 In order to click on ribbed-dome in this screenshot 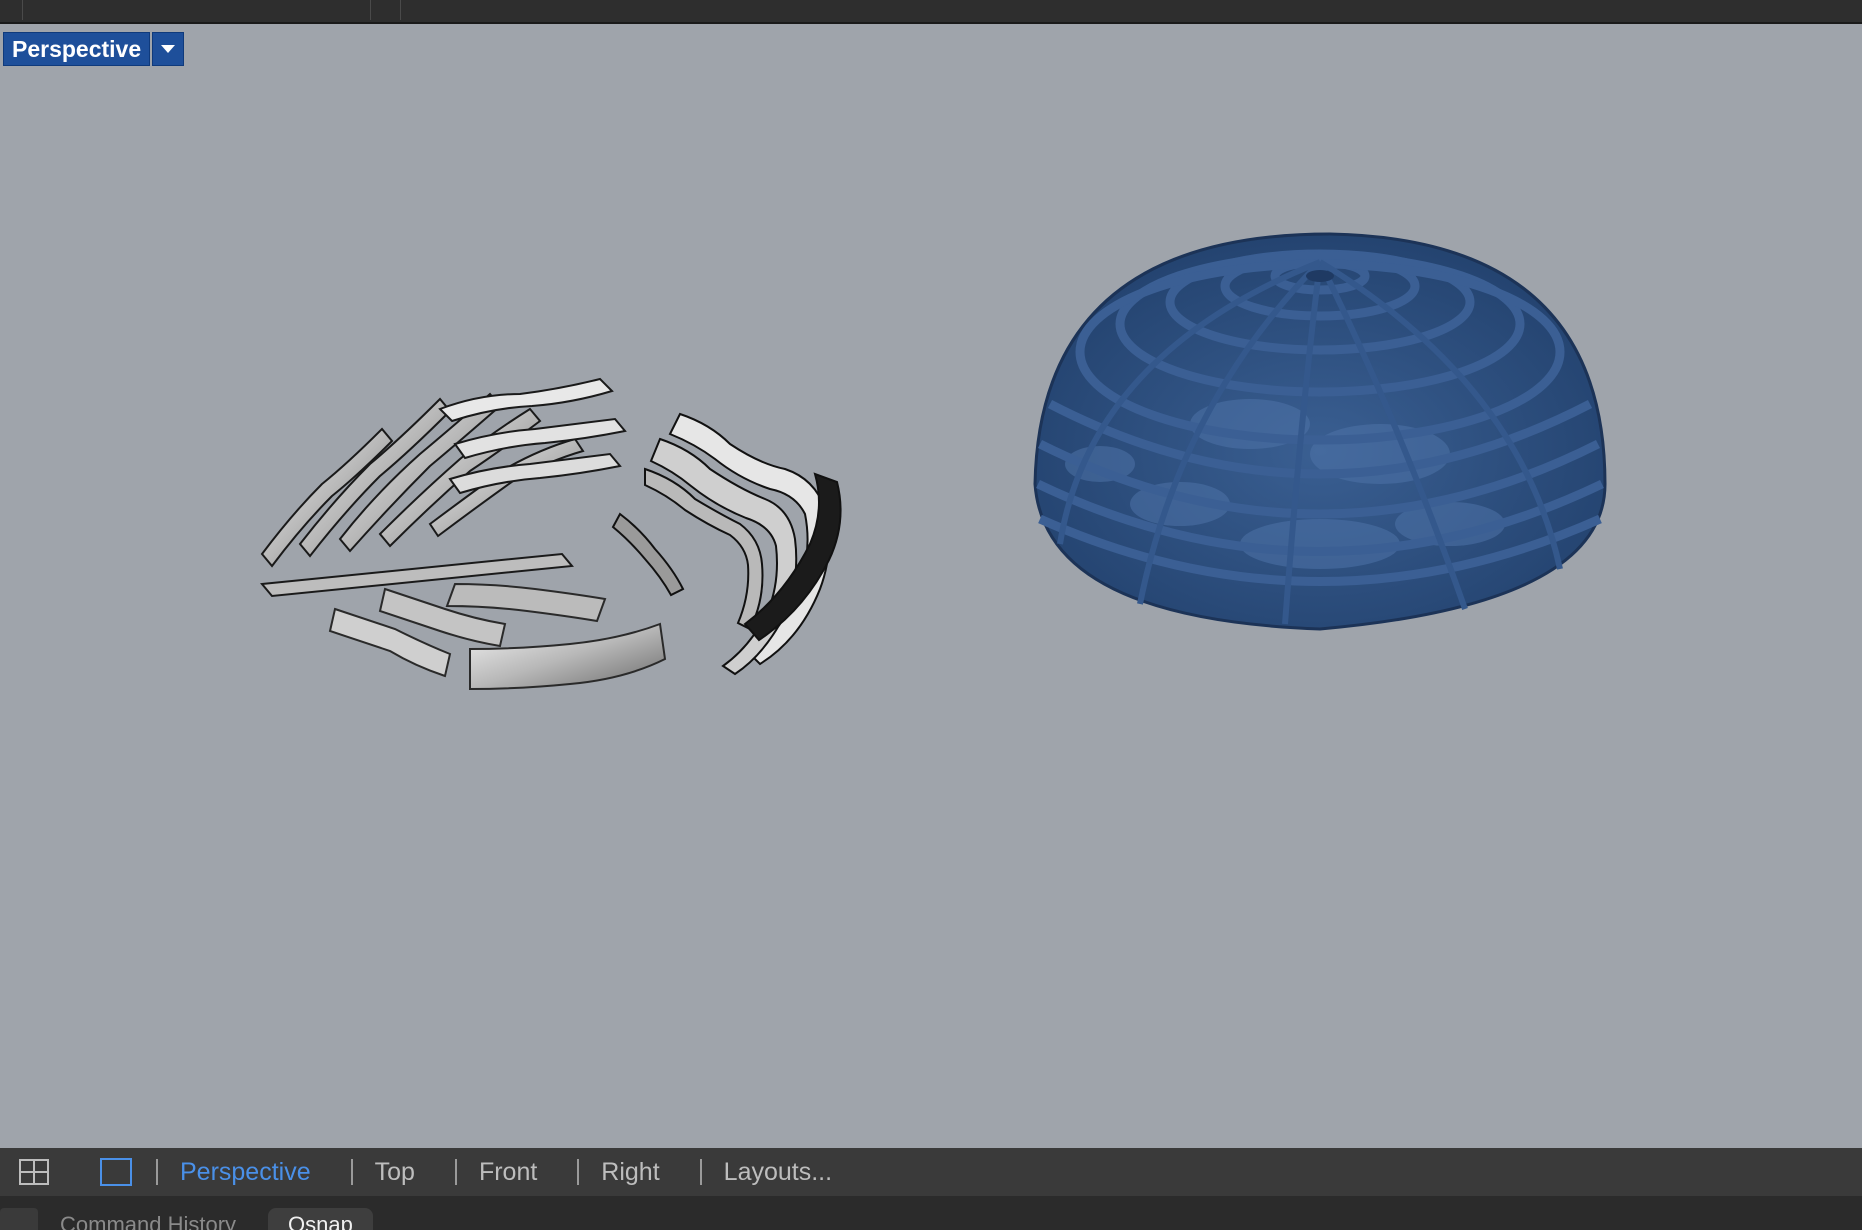, I will do `click(1320, 431)`.